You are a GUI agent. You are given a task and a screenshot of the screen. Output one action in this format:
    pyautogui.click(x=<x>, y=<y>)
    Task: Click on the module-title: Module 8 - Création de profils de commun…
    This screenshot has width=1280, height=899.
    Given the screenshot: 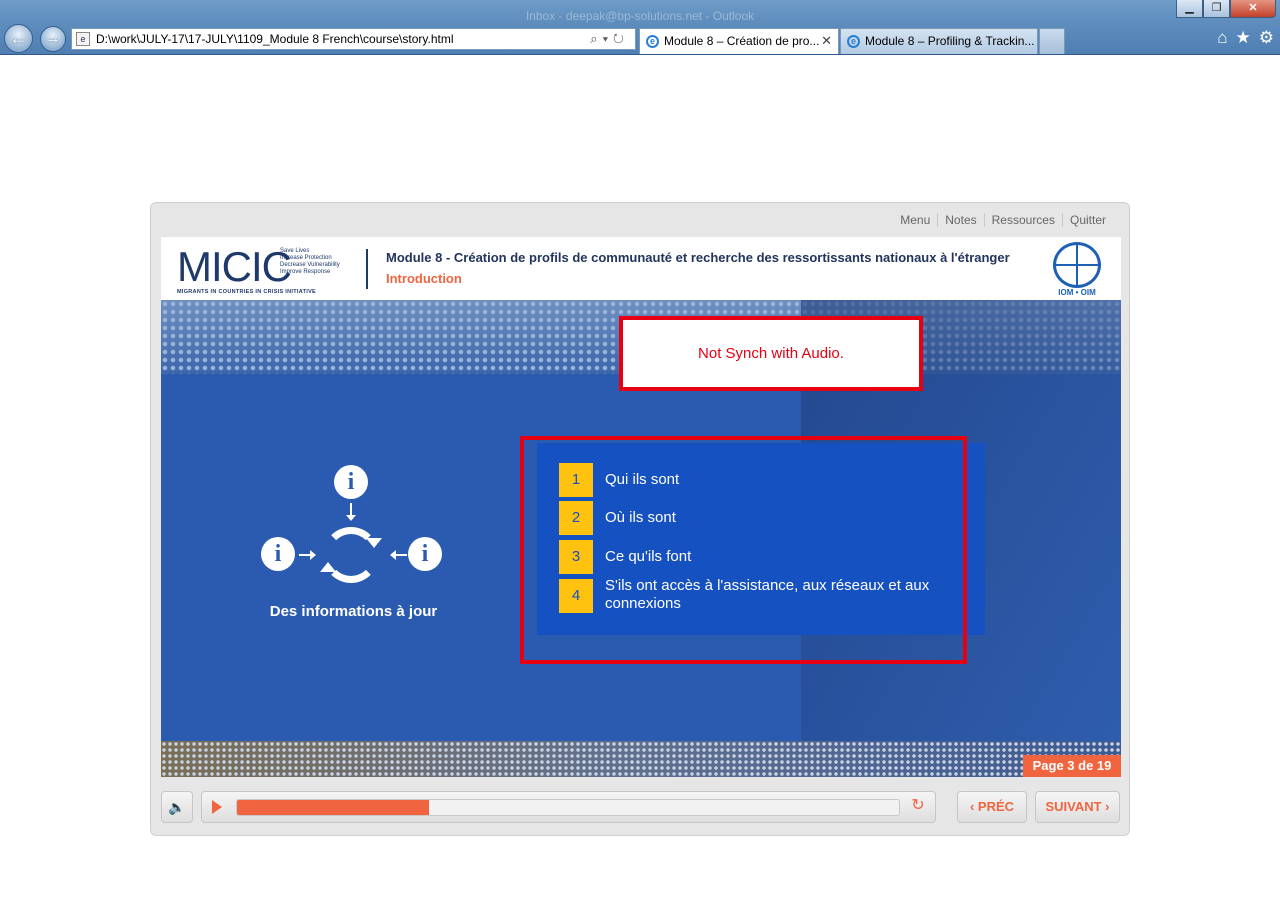 What is the action you would take?
    pyautogui.click(x=698, y=257)
    